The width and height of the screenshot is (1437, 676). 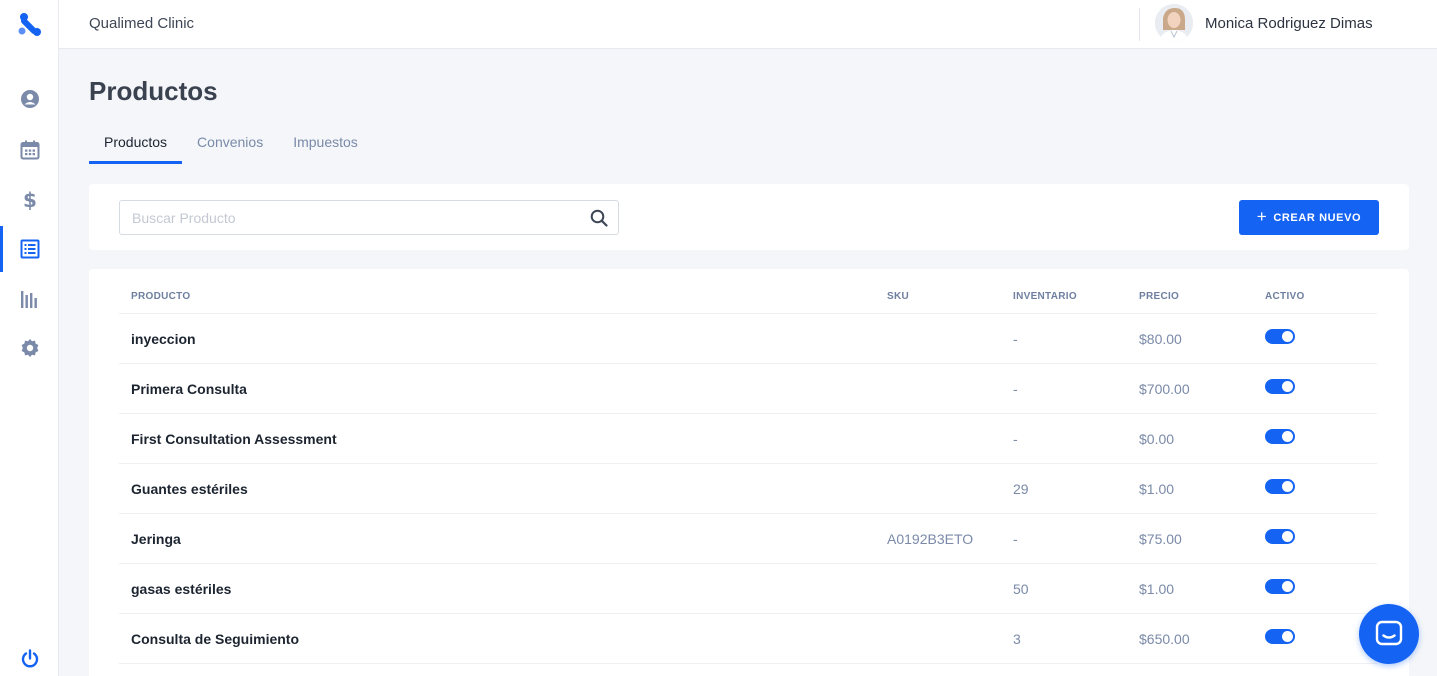 I want to click on sidebar-item-logout, so click(x=29, y=656).